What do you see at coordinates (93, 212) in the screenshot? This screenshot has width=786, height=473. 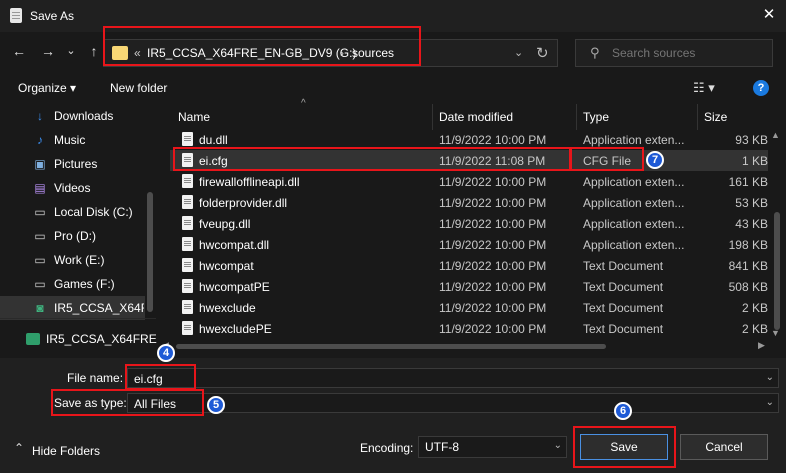 I see `sidebar-item-label: Local Disk (C:)` at bounding box center [93, 212].